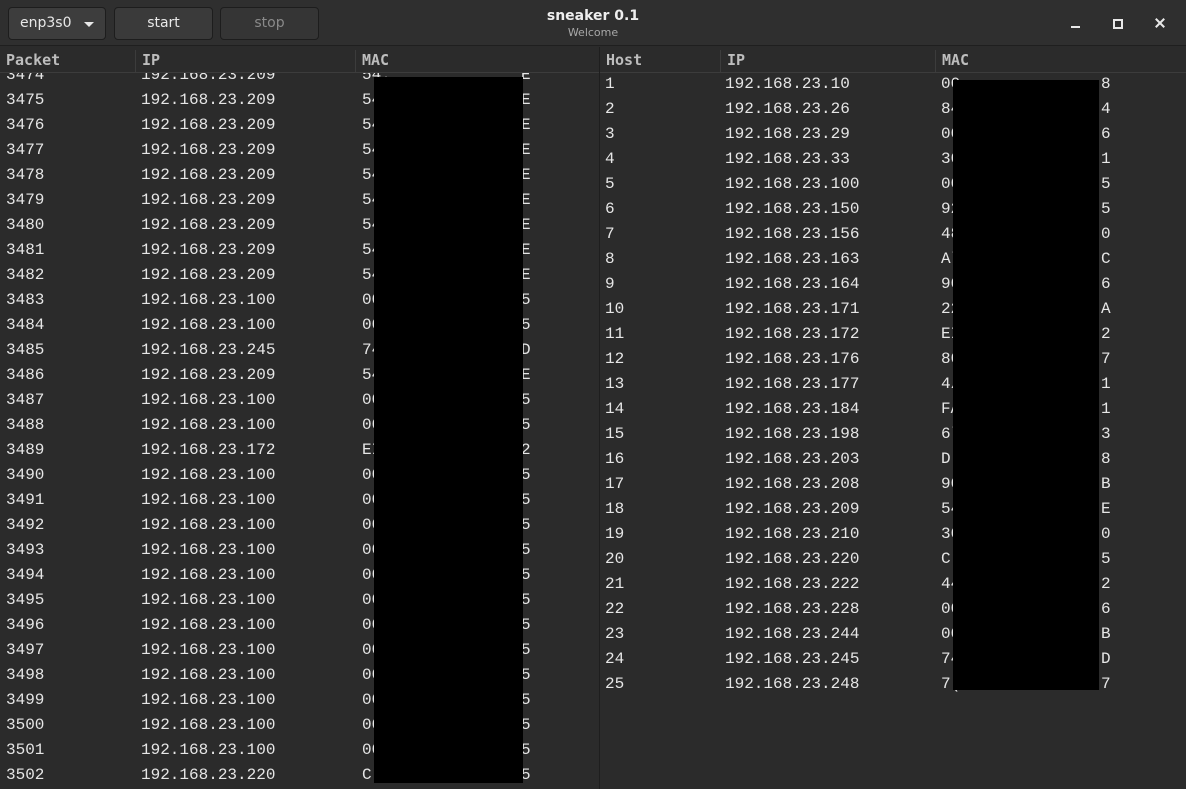  I want to click on column-header-host: Host, so click(660, 61).